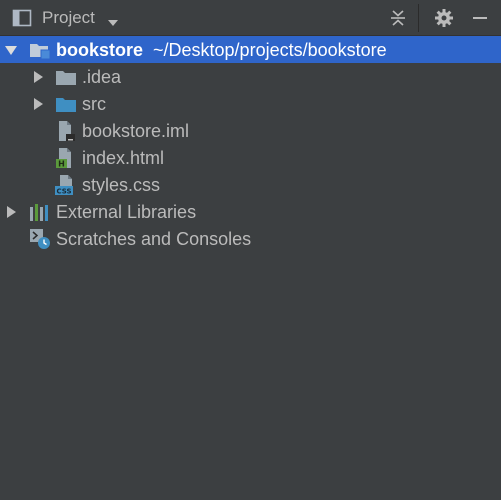 Image resolution: width=501 pixels, height=500 pixels. What do you see at coordinates (250, 76) in the screenshot?
I see `tree-node-idea: .idea` at bounding box center [250, 76].